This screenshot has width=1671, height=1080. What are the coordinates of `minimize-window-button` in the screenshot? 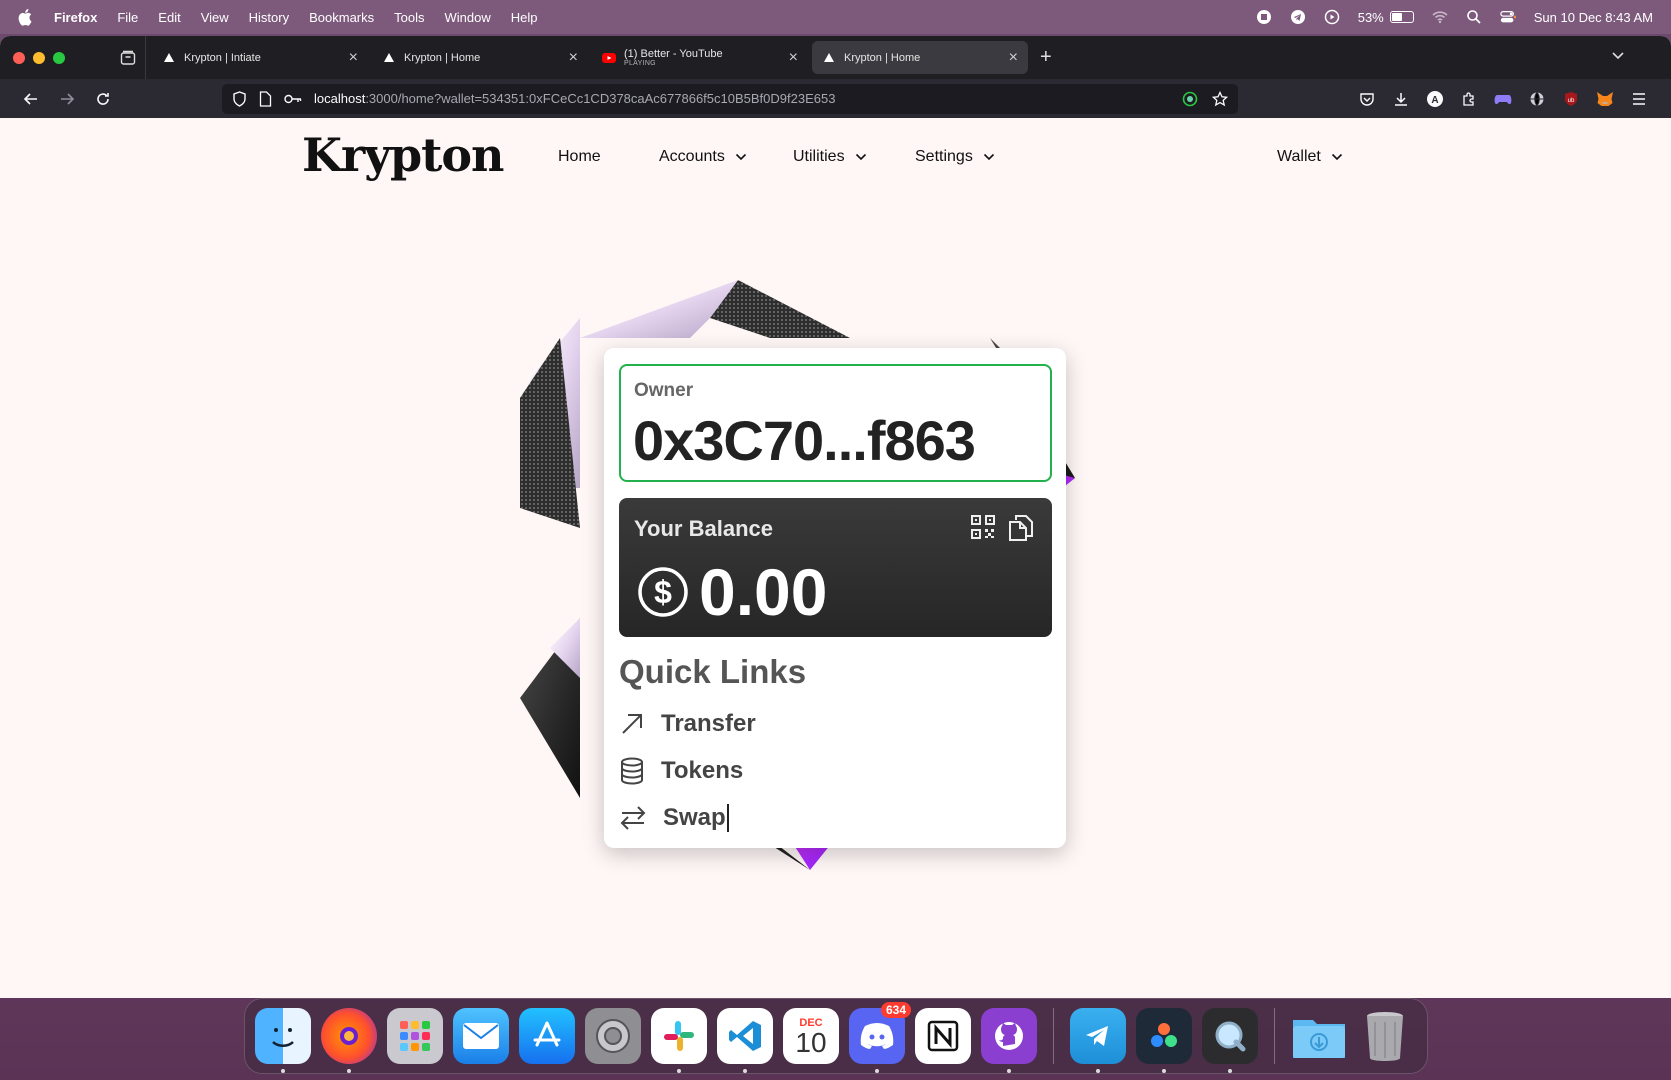 It's located at (39, 57).